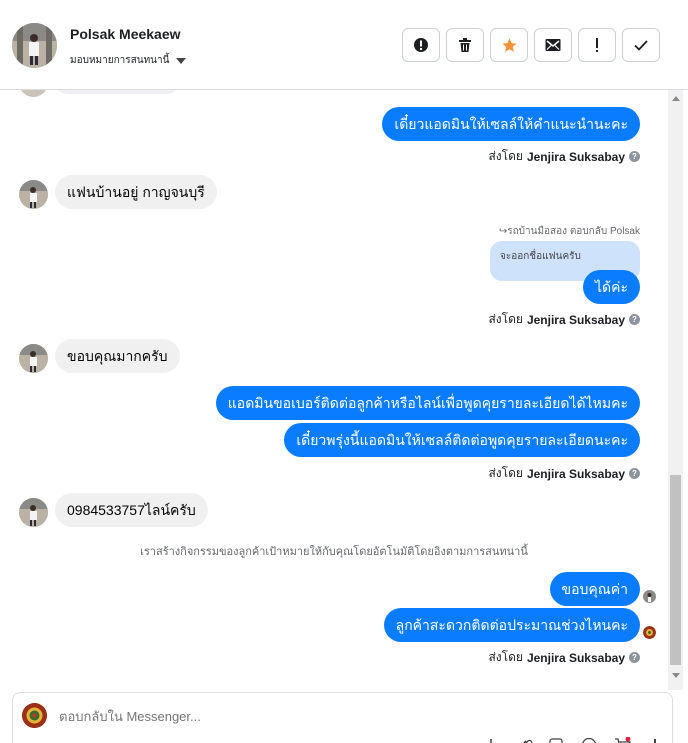  I want to click on report-icon, so click(421, 45).